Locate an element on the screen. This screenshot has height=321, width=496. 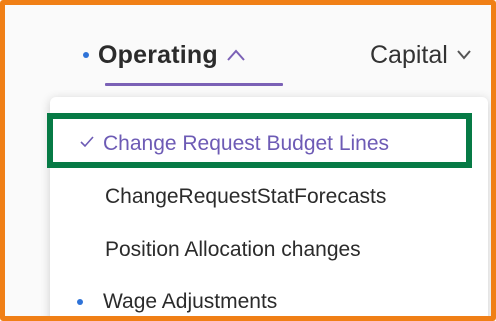
tab-capital-label: Capital is located at coordinates (409, 54).